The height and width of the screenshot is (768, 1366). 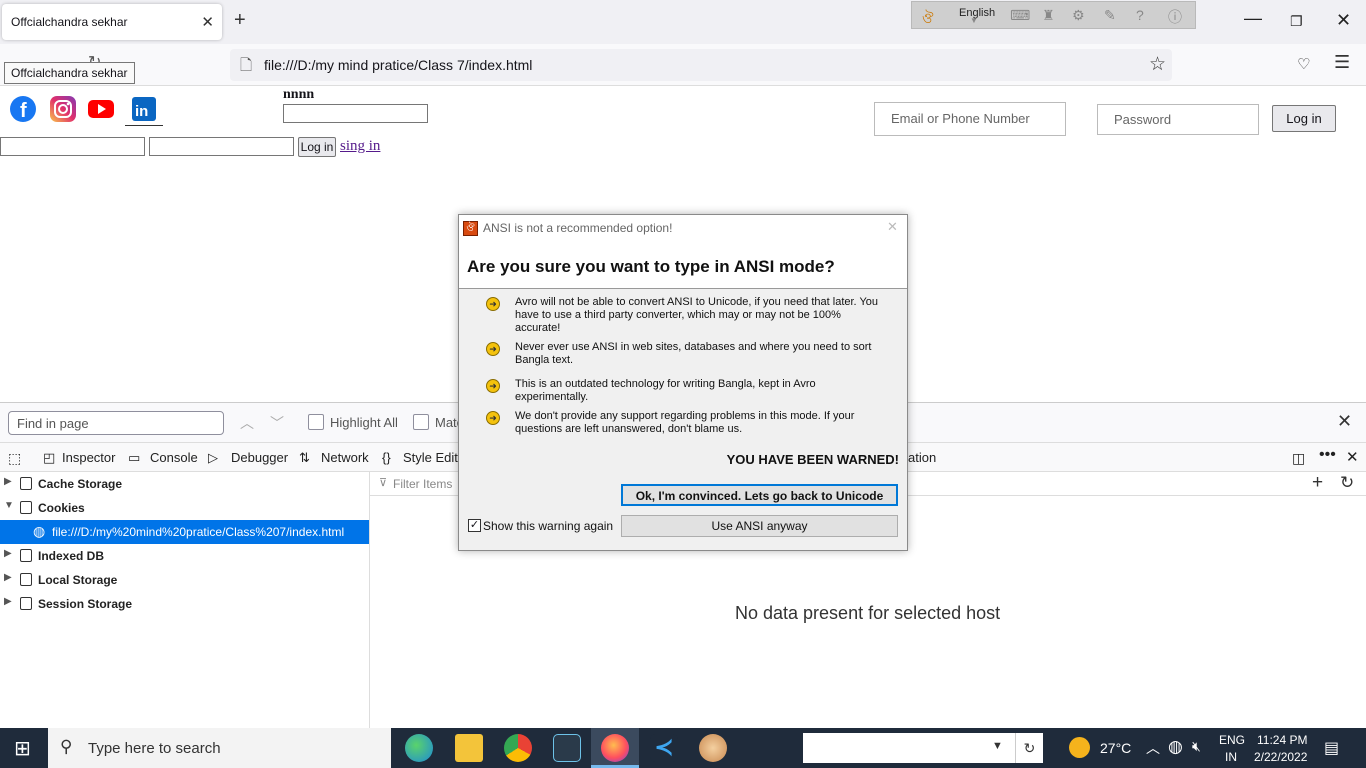 I want to click on fb-login-button: Log in, so click(x=1304, y=118).